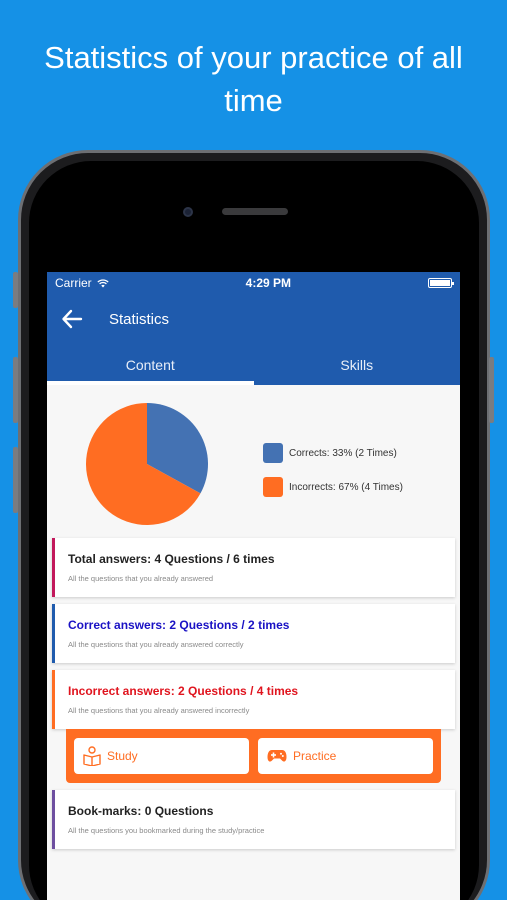 The image size is (507, 900). I want to click on earpiece-speaker, so click(255, 211).